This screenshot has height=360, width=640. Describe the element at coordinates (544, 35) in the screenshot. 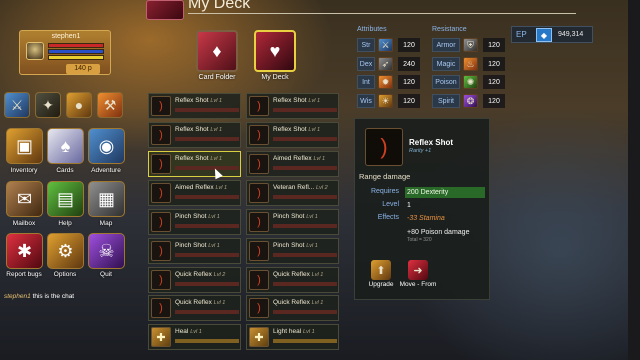

I see `ep-icon: ◆` at that location.